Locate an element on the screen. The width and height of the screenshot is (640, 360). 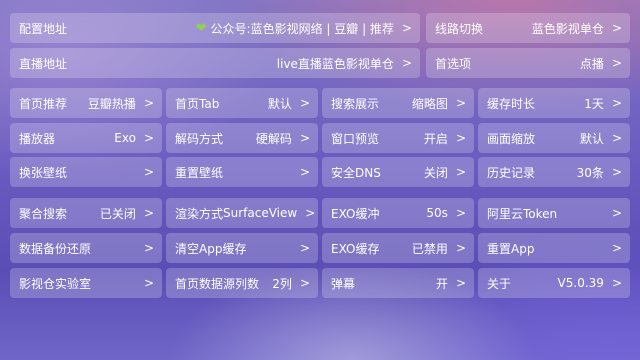
setting-value: V5.0.39 is located at coordinates (580, 283).